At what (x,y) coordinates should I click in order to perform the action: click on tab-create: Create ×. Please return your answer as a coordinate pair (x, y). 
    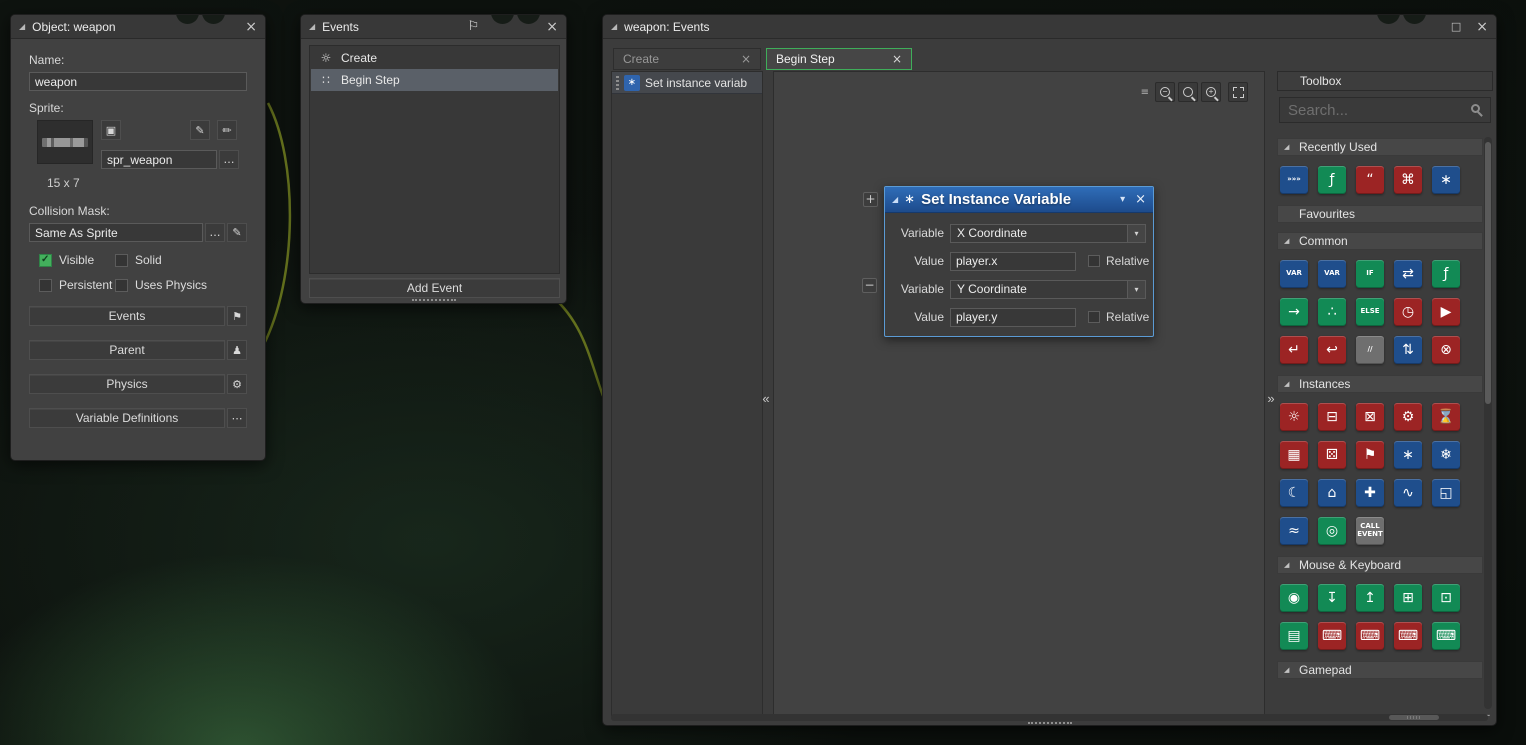
    Looking at the image, I should click on (687, 59).